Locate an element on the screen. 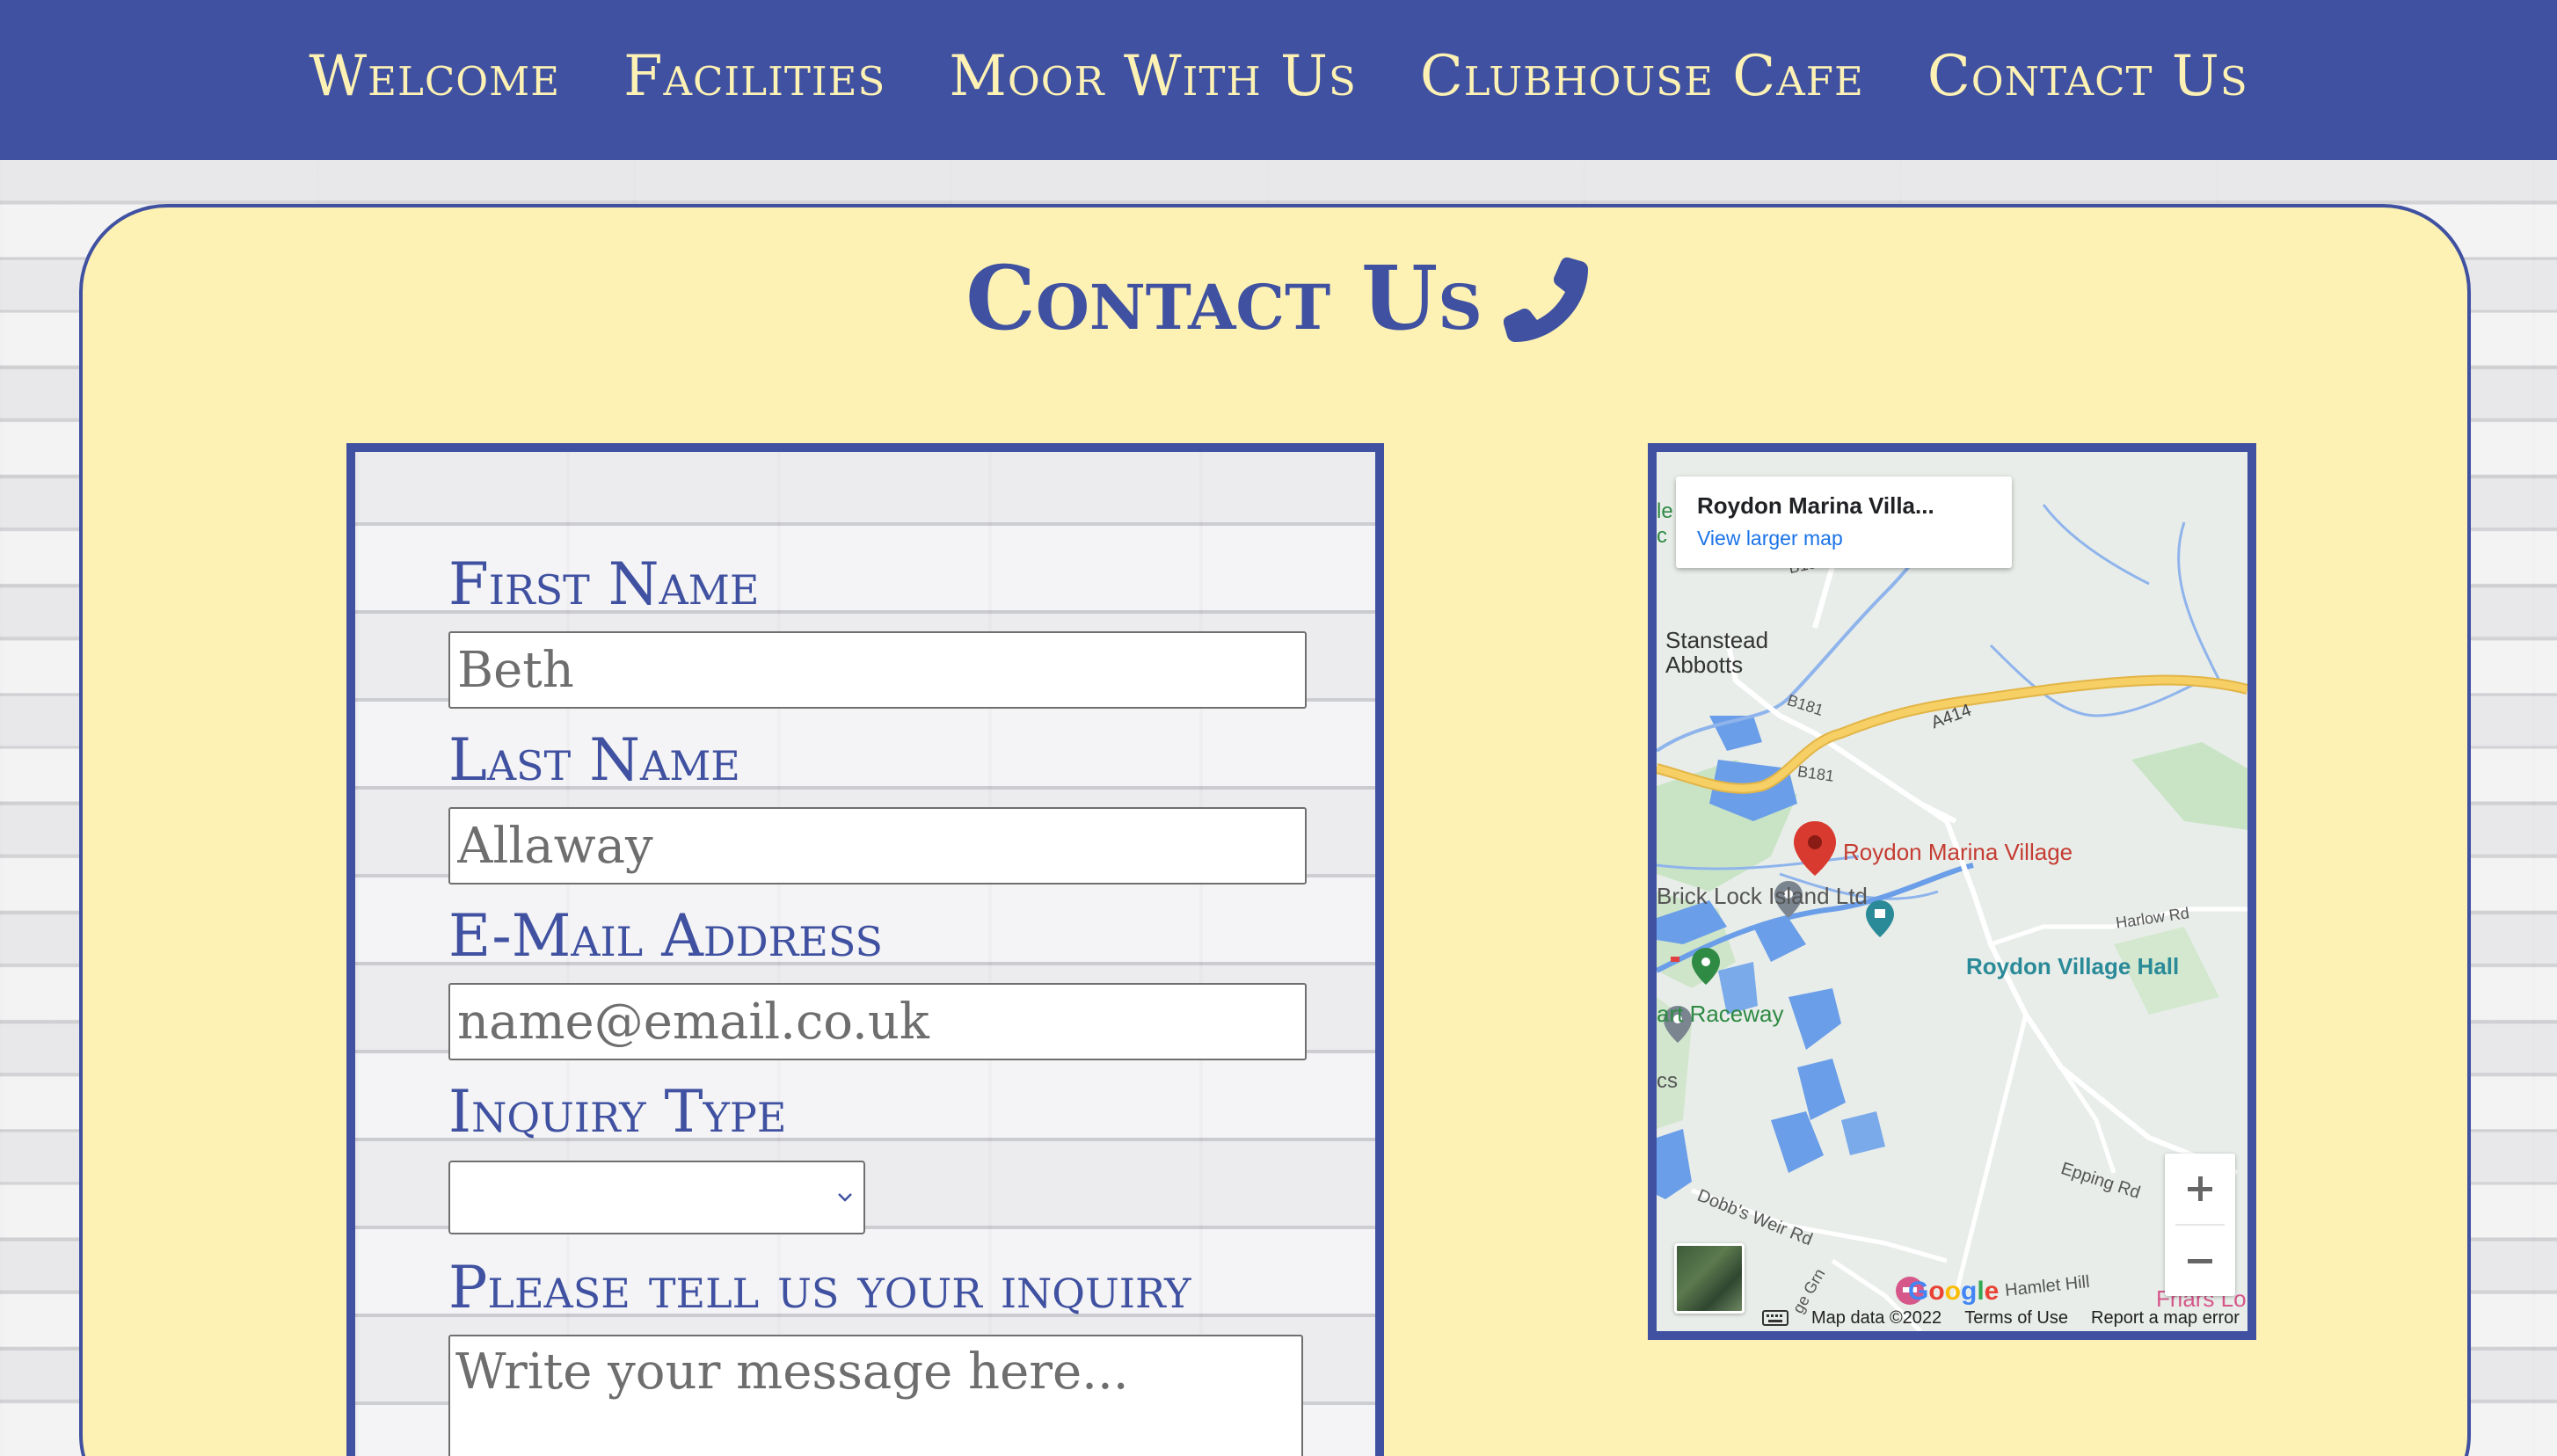 The width and height of the screenshot is (2557, 1456). keyboard-icon is located at coordinates (1775, 1318).